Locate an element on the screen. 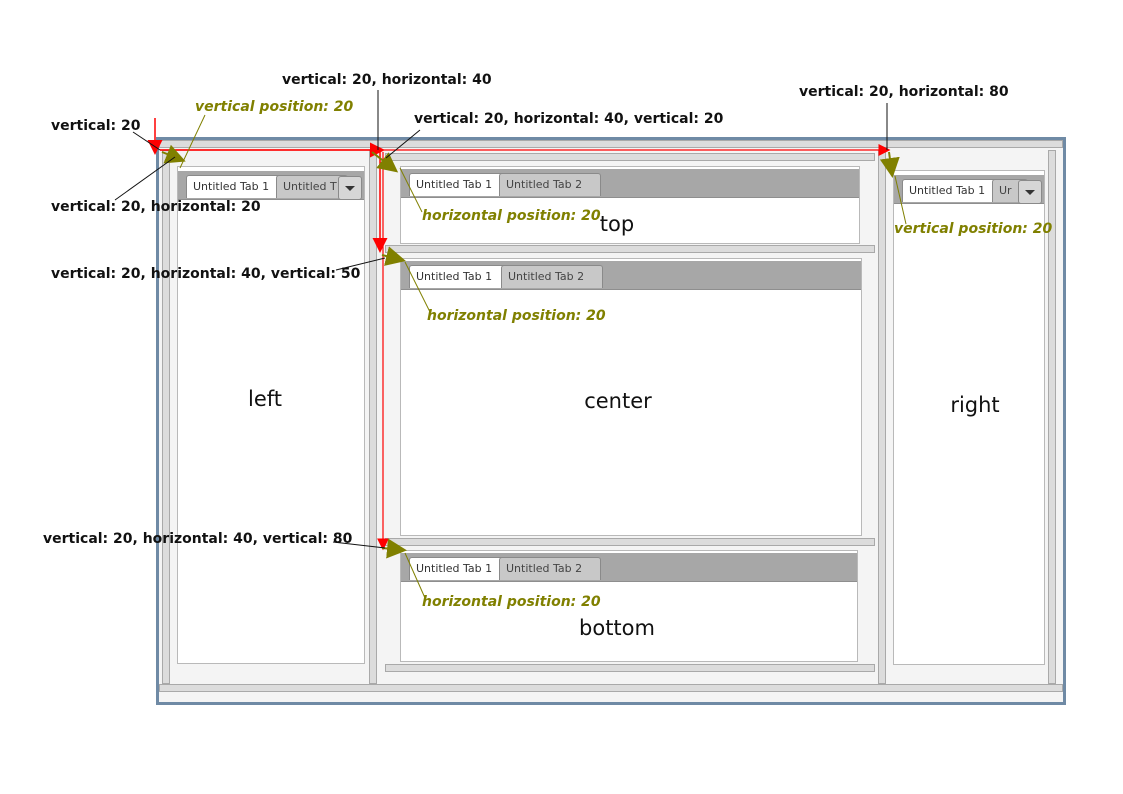 The height and width of the screenshot is (794, 1123). olive-arrow-center is located at coordinates (393, 256).